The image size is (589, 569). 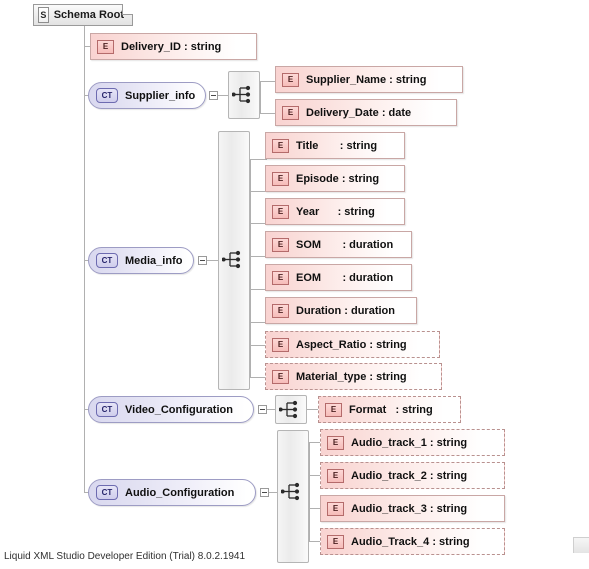 I want to click on schema-root-node: S Schema Root, so click(x=83, y=15).